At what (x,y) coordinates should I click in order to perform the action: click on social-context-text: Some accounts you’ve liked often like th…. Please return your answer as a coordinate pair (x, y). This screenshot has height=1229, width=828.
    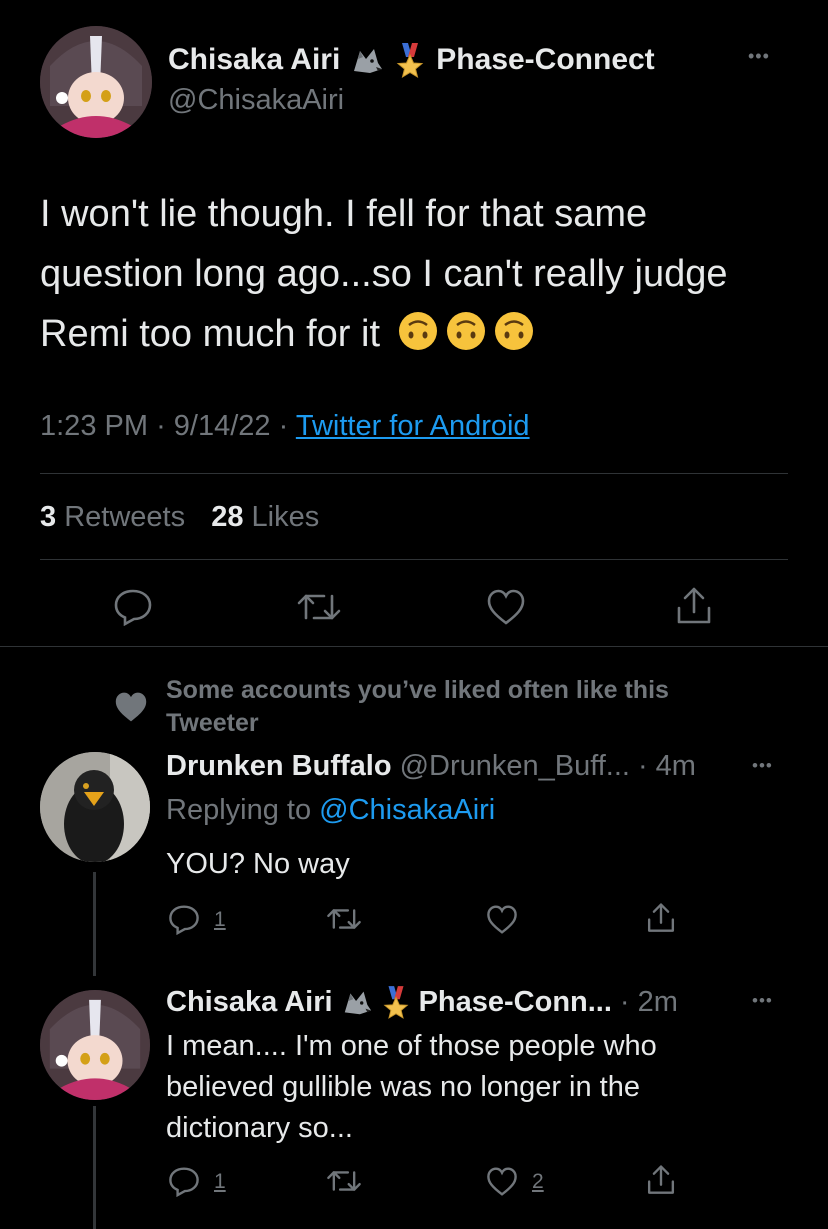
    Looking at the image, I should click on (417, 706).